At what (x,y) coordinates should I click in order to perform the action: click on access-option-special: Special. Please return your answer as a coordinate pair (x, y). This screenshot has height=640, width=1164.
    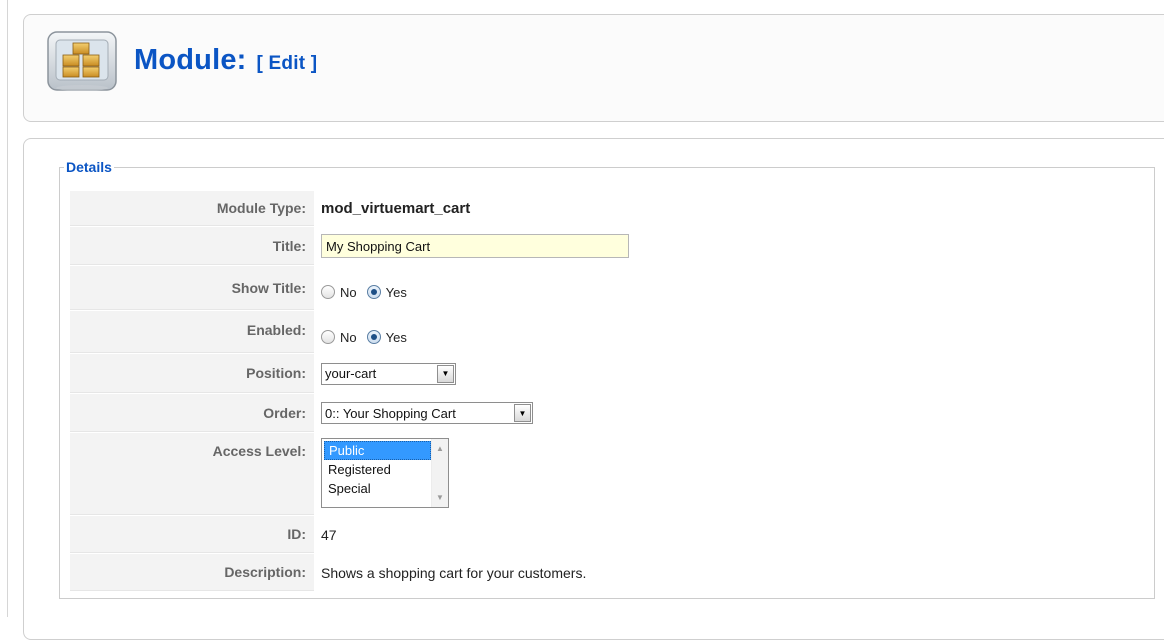
    Looking at the image, I should click on (377, 488).